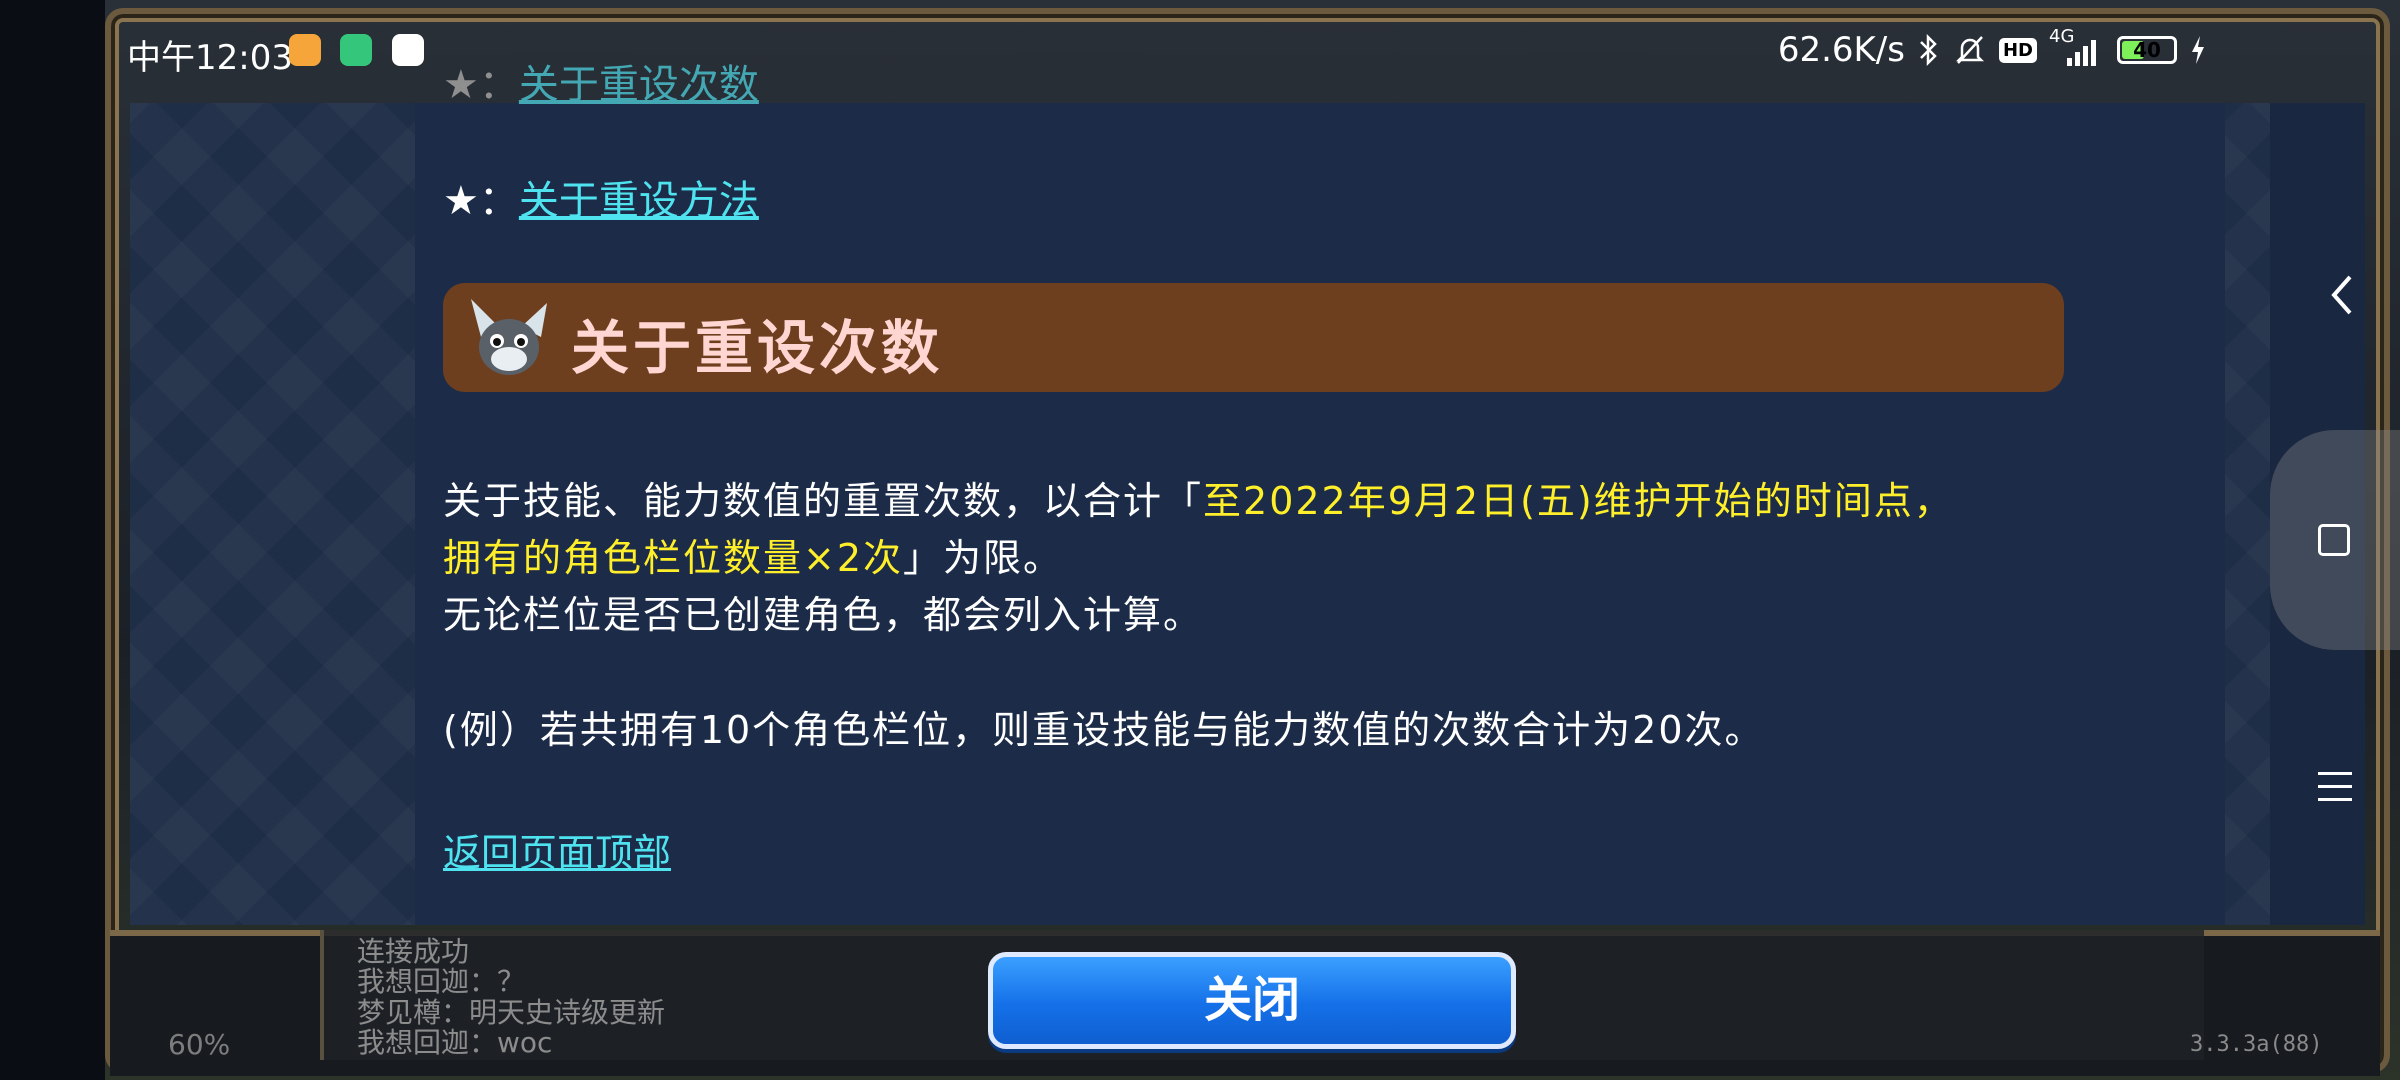 This screenshot has width=2400, height=1080. I want to click on example-text: (例）若共拥有10个角色栏位，则重设技能与能力数值的次数合计为20次。, so click(1104, 730).